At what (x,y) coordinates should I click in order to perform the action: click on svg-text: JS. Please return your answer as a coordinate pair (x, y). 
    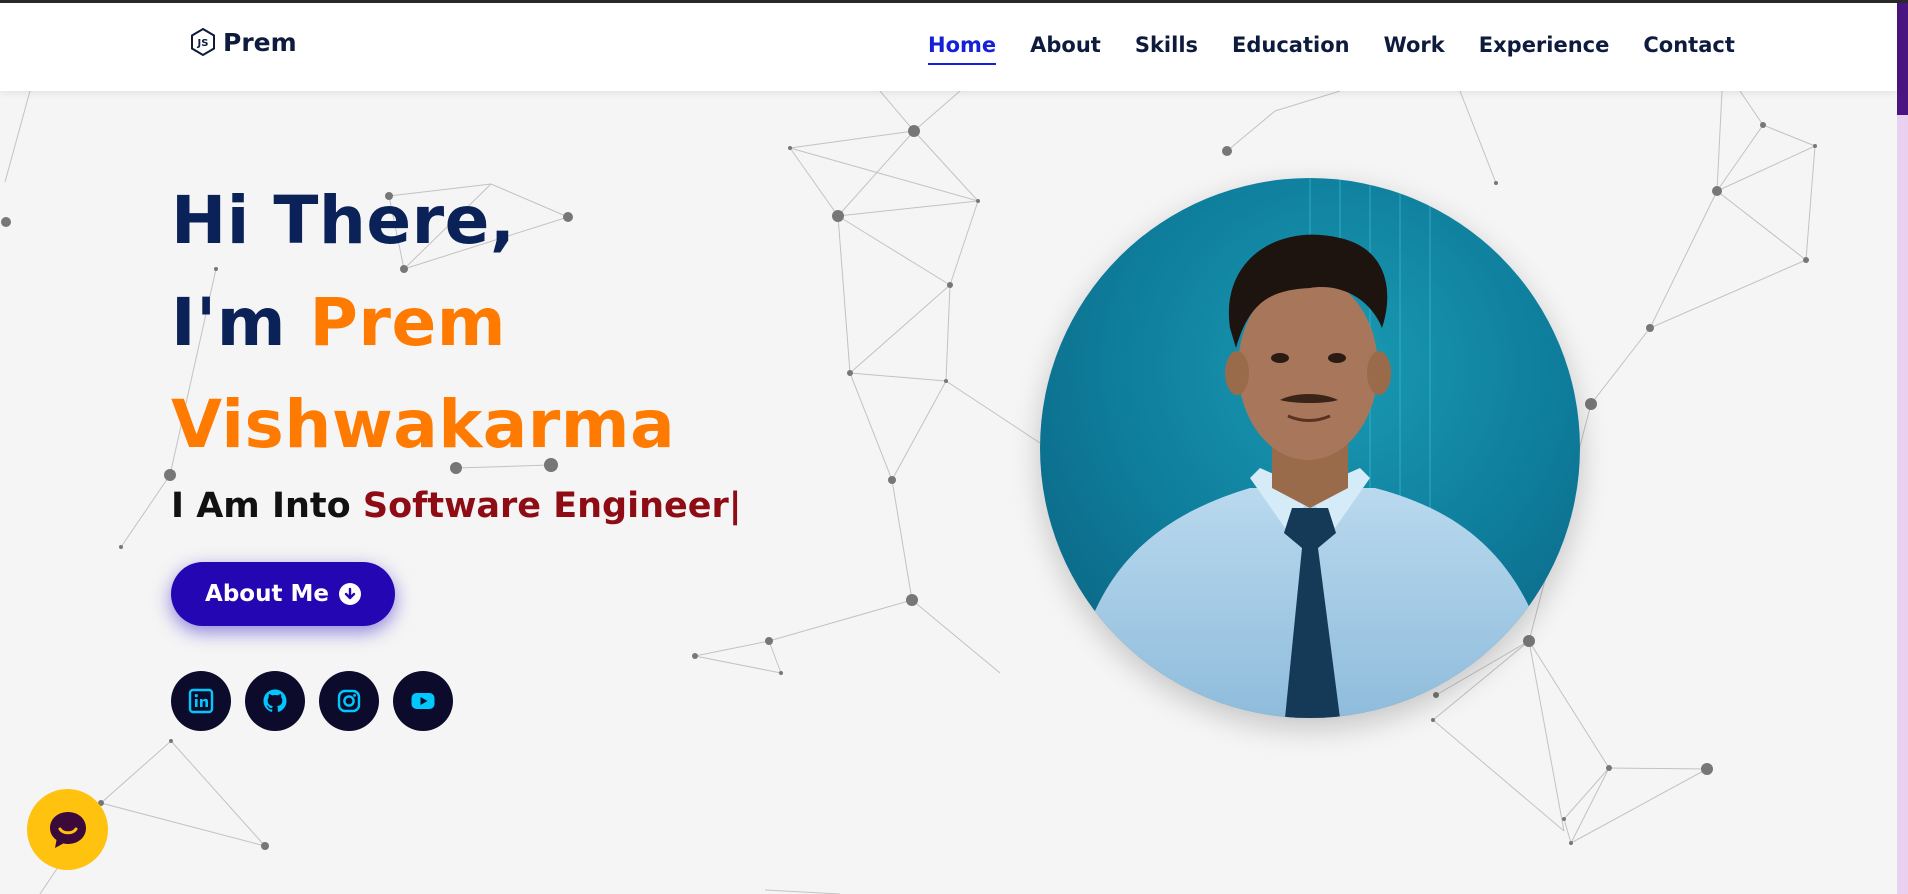
    Looking at the image, I should click on (203, 43).